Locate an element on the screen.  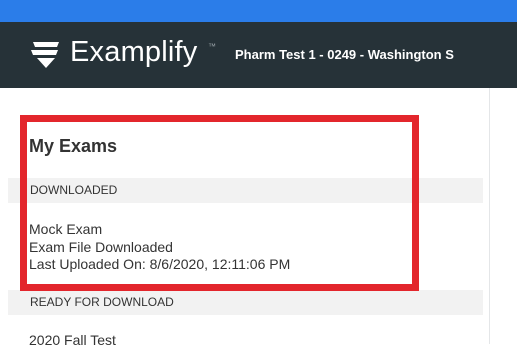
exam-last-uploaded: Last Uploaded On: 8/6/2020, 12:11:06 PM is located at coordinates (160, 264).